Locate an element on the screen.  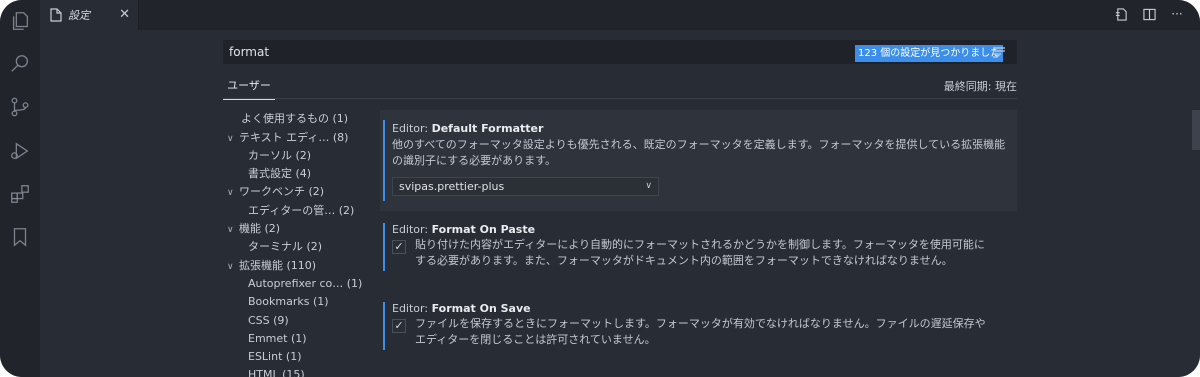
toc-item: CSS (9) is located at coordinates (268, 321).